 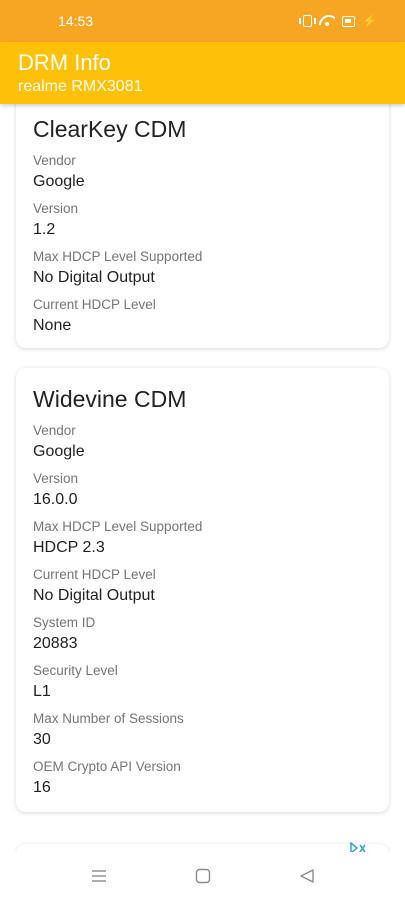 What do you see at coordinates (202, 848) in the screenshot?
I see `ad-card` at bounding box center [202, 848].